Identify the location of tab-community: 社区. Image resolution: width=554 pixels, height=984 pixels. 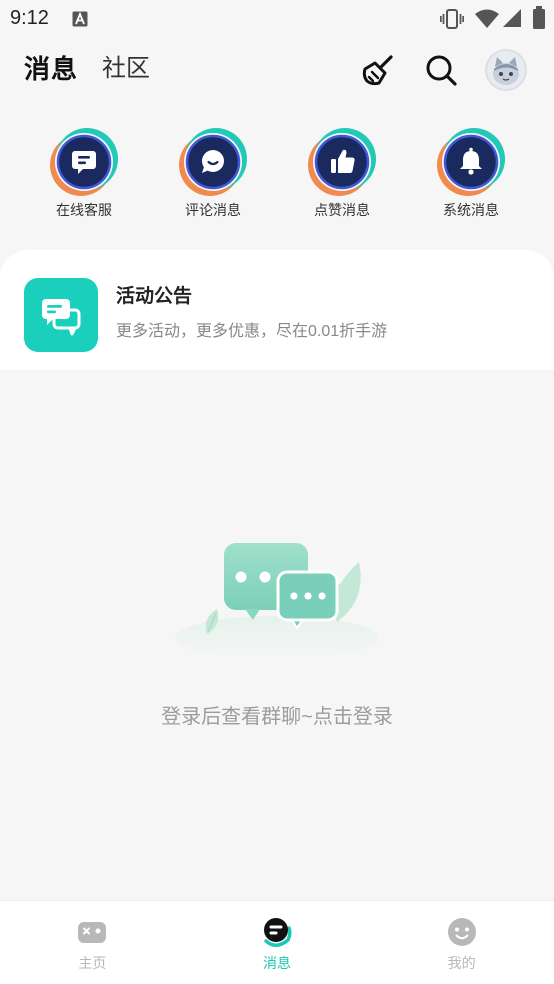
(126, 69).